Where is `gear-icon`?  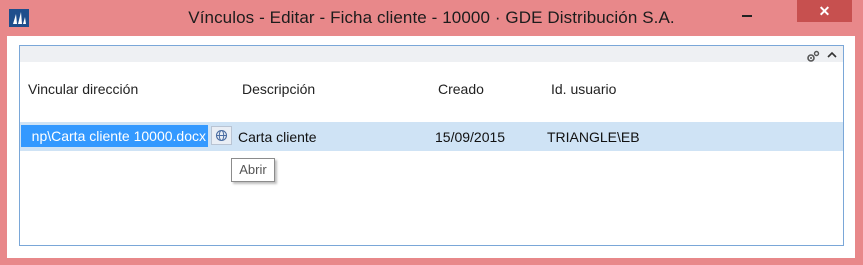 gear-icon is located at coordinates (813, 57).